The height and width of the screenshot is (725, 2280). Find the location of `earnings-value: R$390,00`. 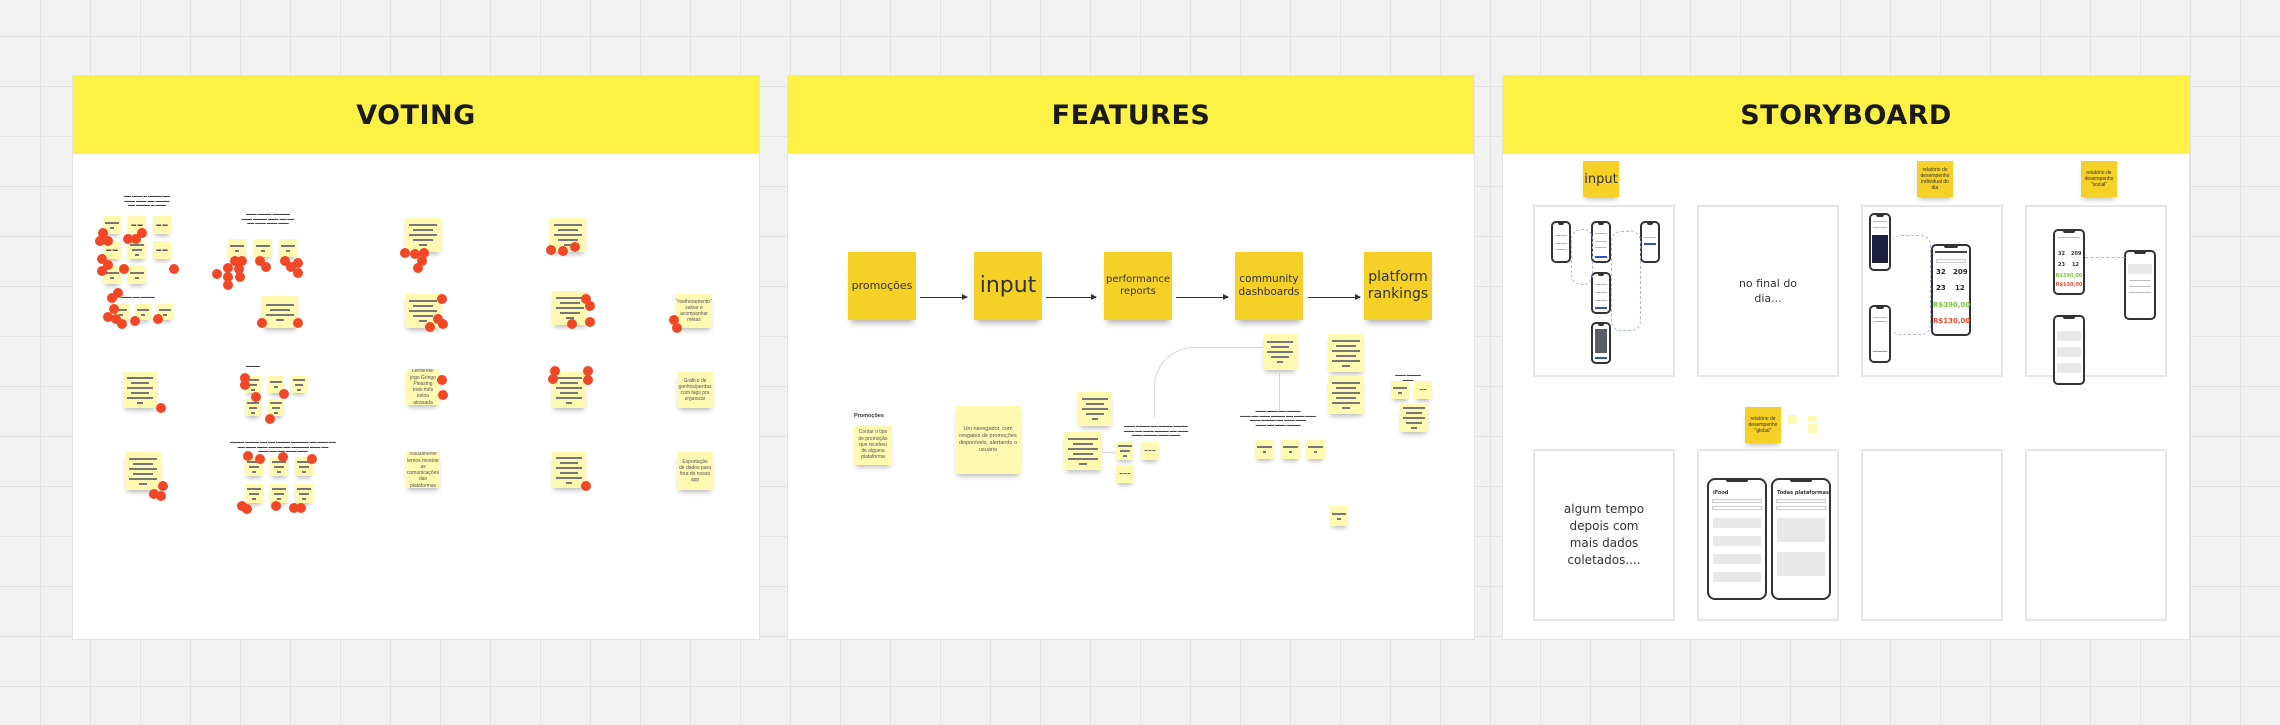

earnings-value: R$390,00 is located at coordinates (1952, 305).